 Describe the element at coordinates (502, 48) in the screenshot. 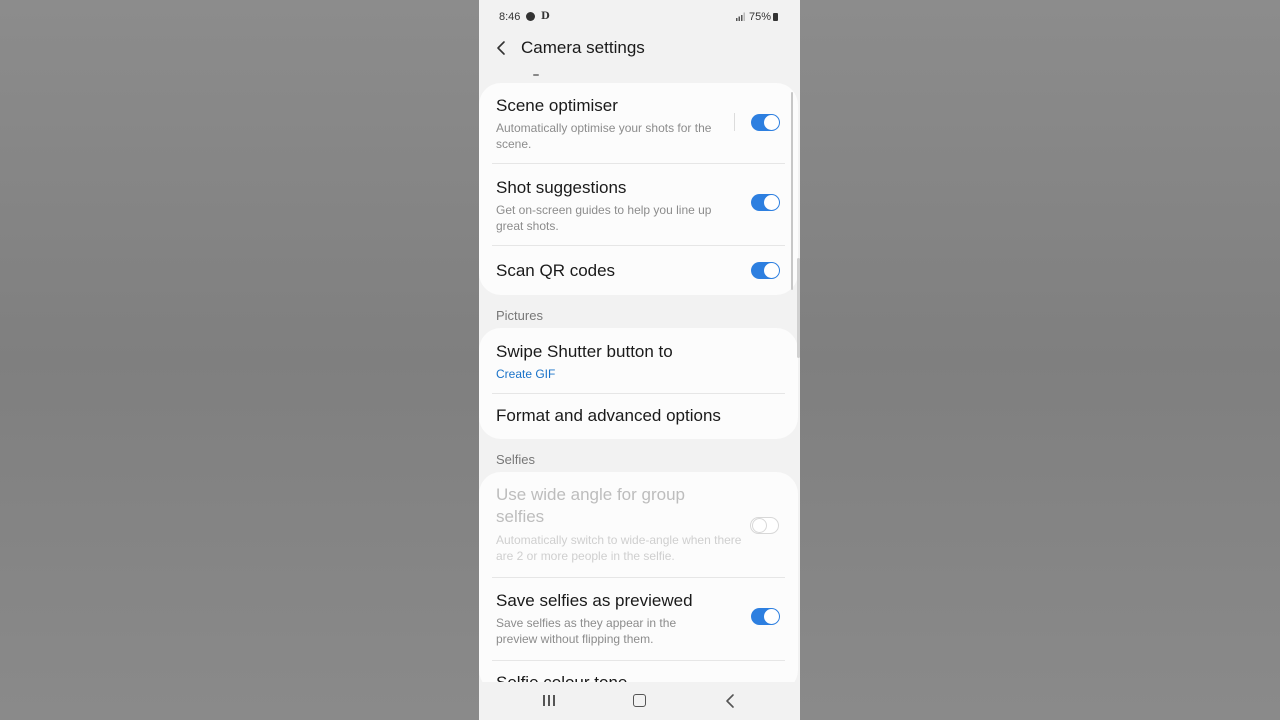

I see `chevron-left-icon` at that location.